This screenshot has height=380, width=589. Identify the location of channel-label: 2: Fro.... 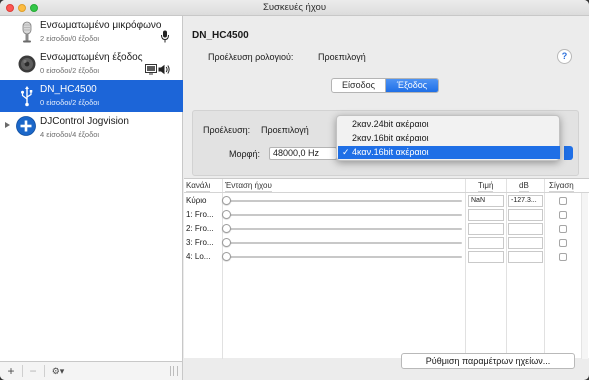
(200, 228).